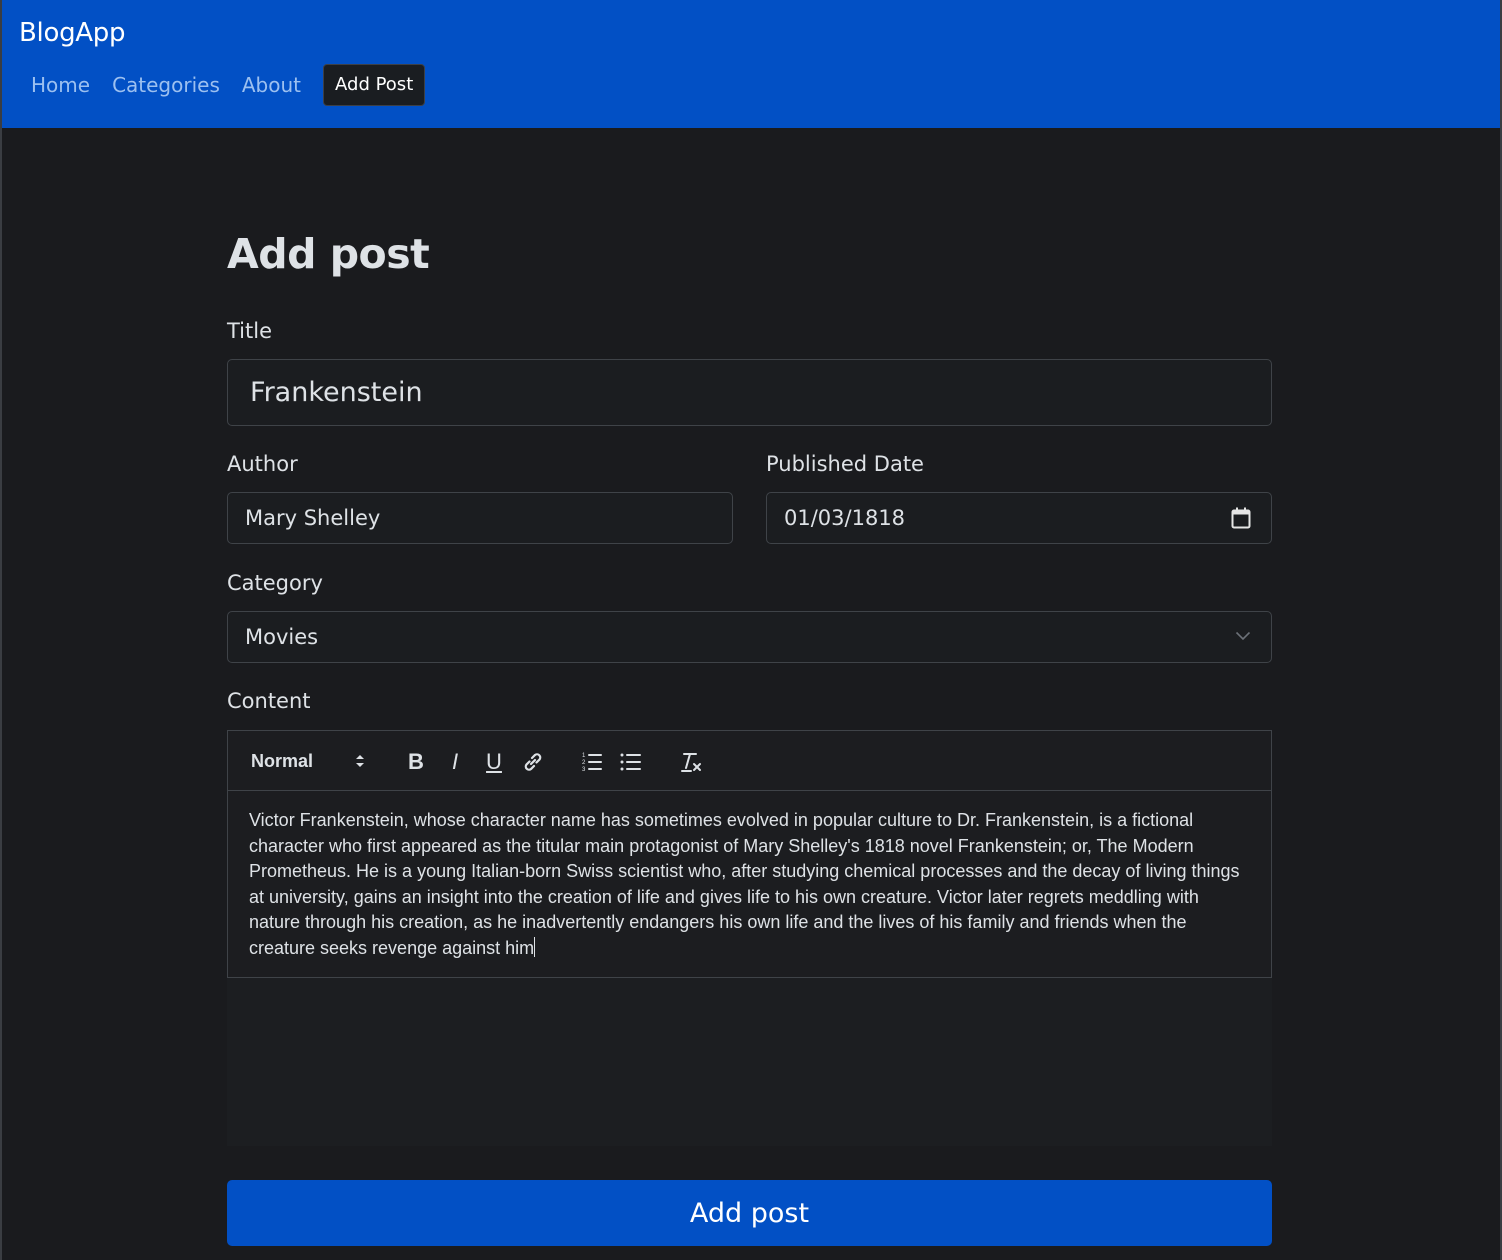 The height and width of the screenshot is (1260, 1502). Describe the element at coordinates (271, 85) in the screenshot. I see `nav-link-about: About` at that location.